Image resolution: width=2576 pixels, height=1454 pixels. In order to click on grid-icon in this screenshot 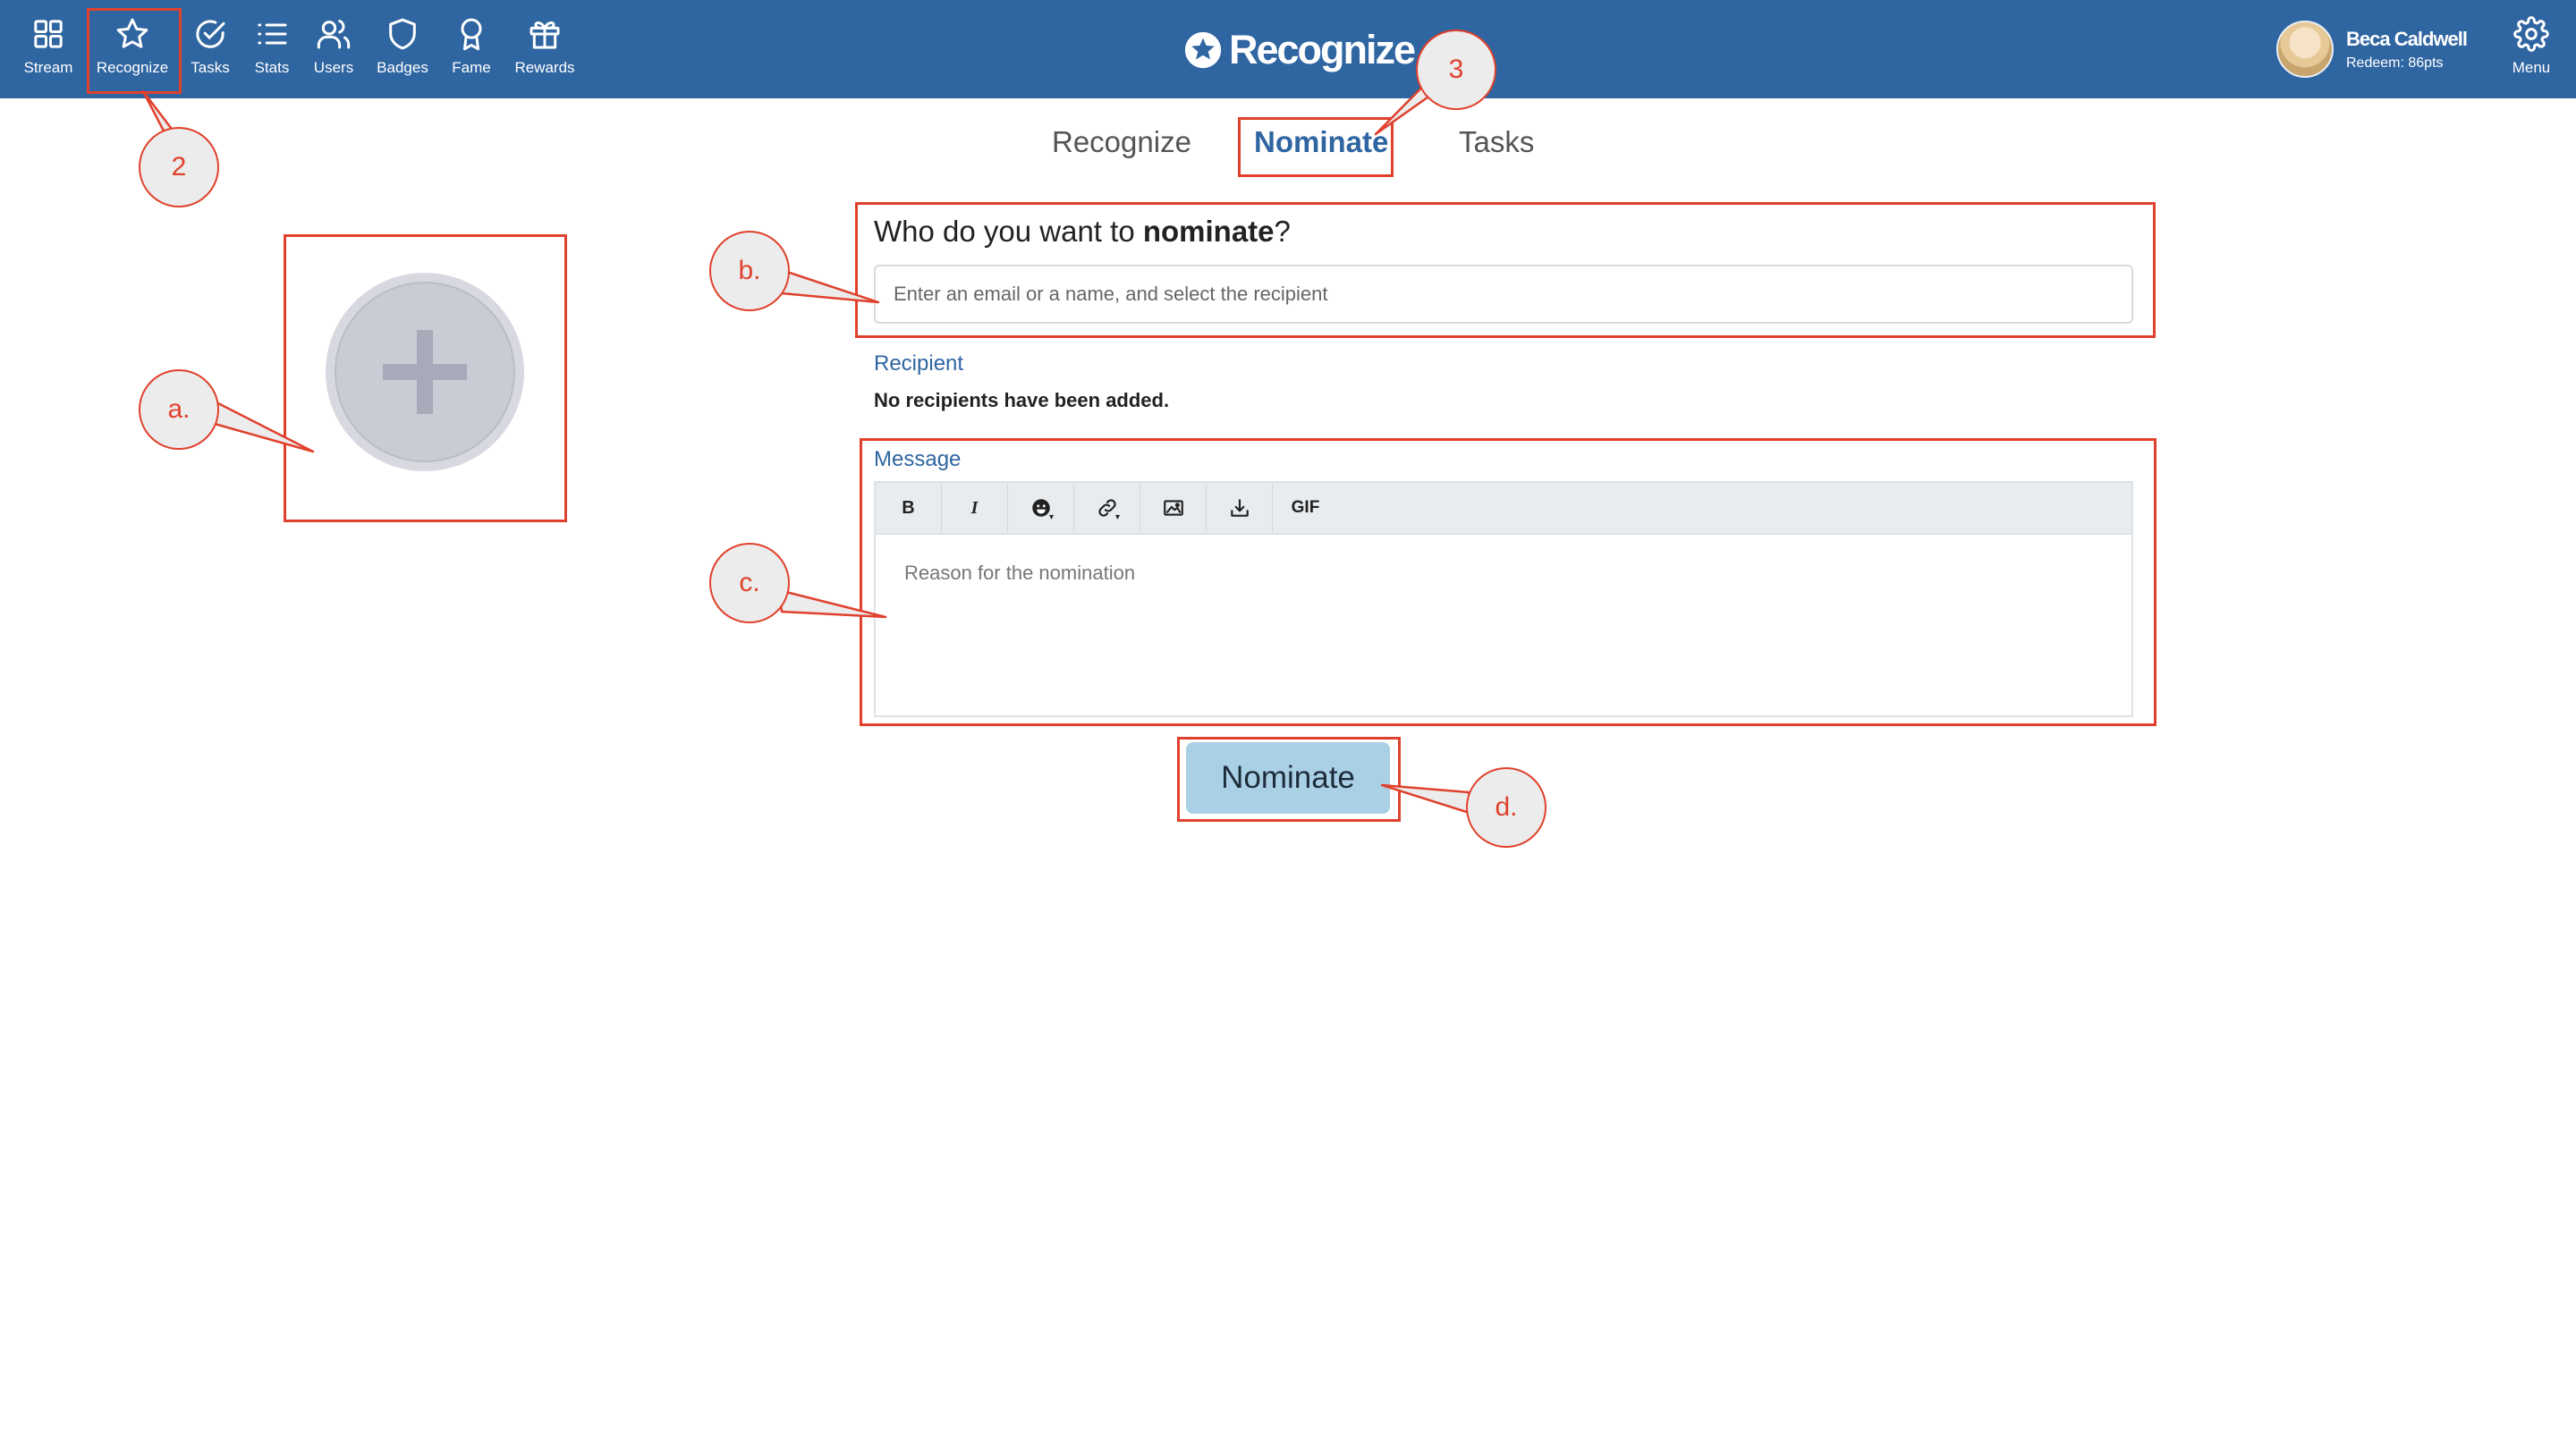, I will do `click(48, 34)`.